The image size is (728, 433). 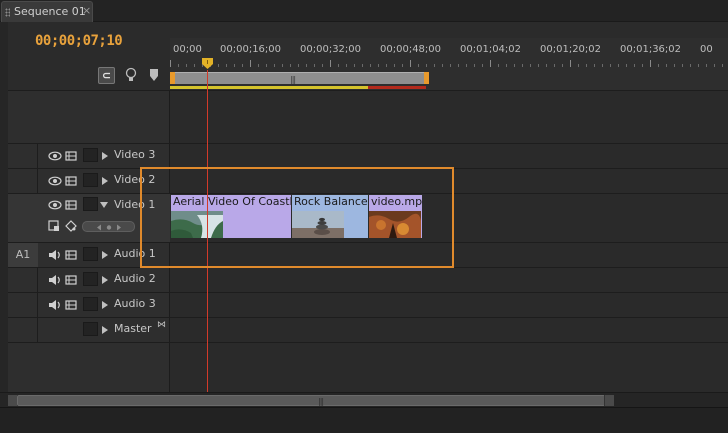 I want to click on ruler-label: 00, so click(x=706, y=49).